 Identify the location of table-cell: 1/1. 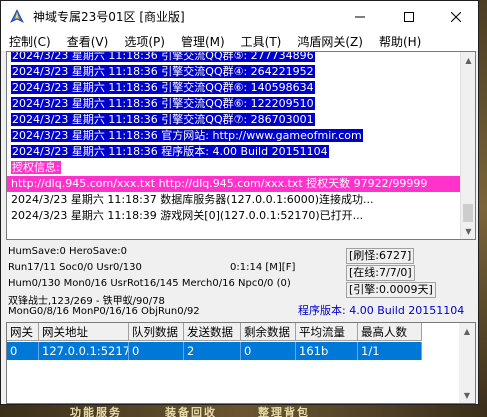
(390, 351).